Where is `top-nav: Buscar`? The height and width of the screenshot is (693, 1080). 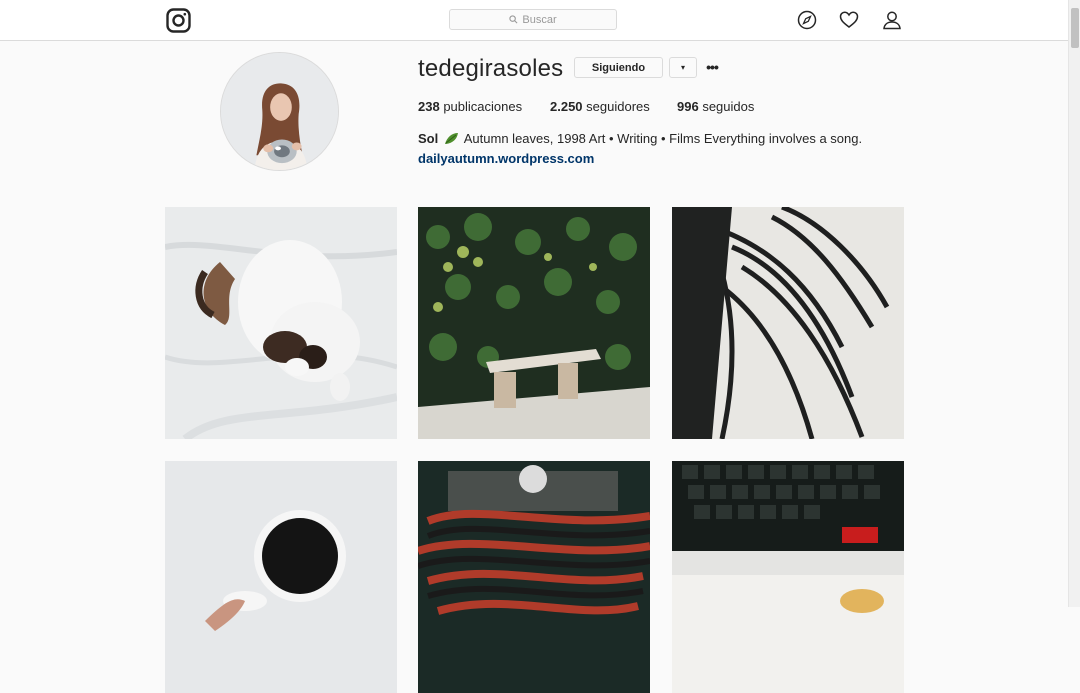
top-nav: Buscar is located at coordinates (534, 20).